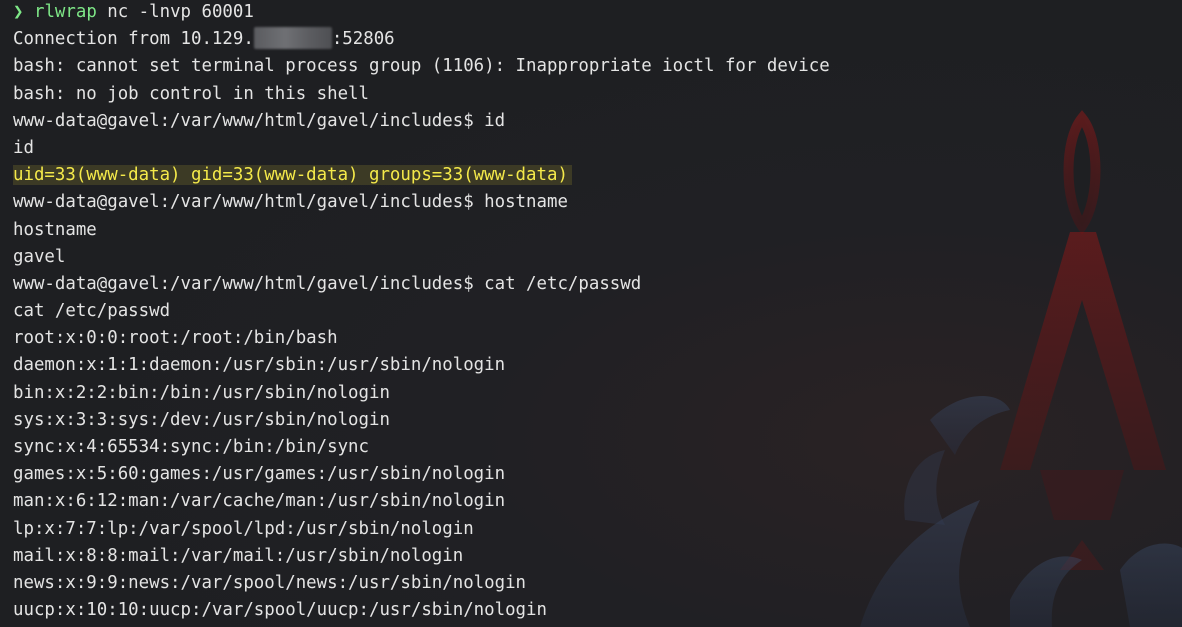 The image size is (1182, 627). Describe the element at coordinates (201, 392) in the screenshot. I see `passwd-line-bin: bin:x:2:2:bin:/bin:/usr/sbin/nologin` at that location.